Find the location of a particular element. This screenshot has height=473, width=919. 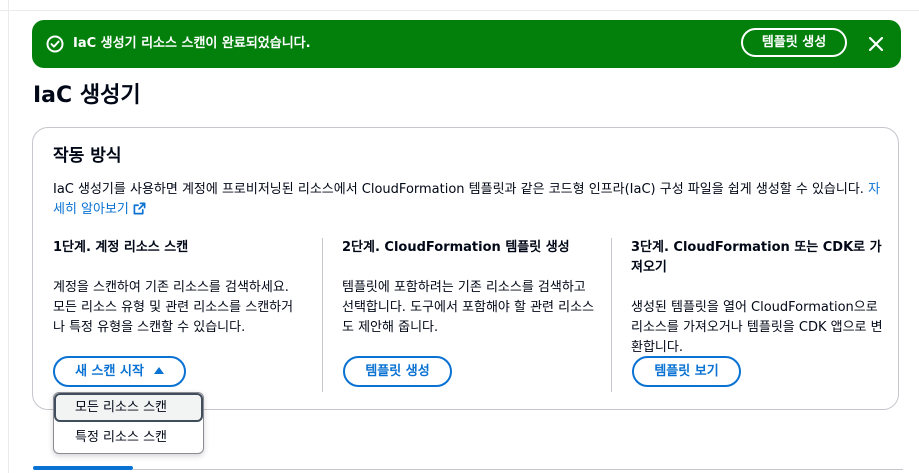

top-divider is located at coordinates (459, 10).